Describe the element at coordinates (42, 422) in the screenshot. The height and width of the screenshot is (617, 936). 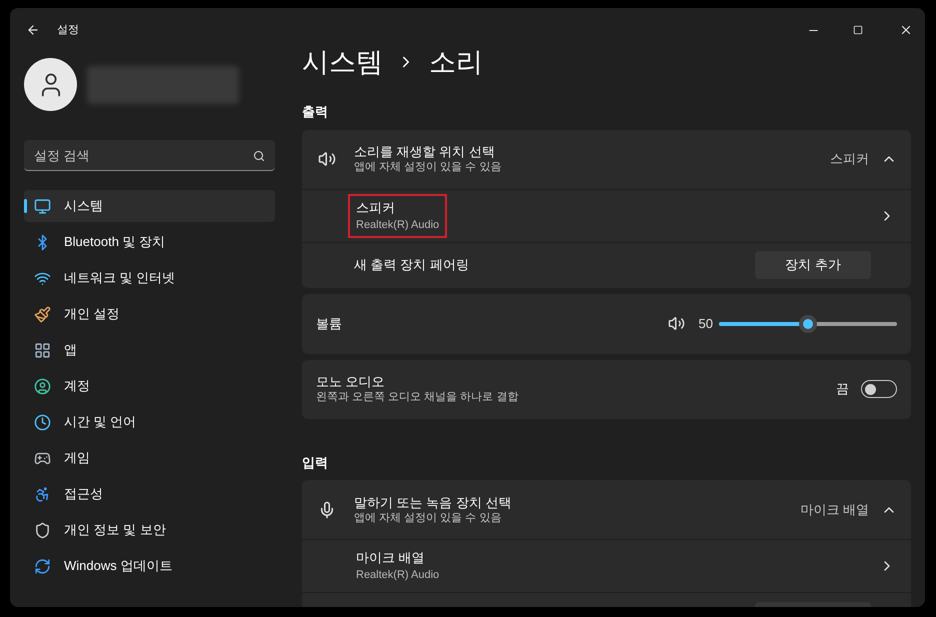
I see `time-icon` at that location.